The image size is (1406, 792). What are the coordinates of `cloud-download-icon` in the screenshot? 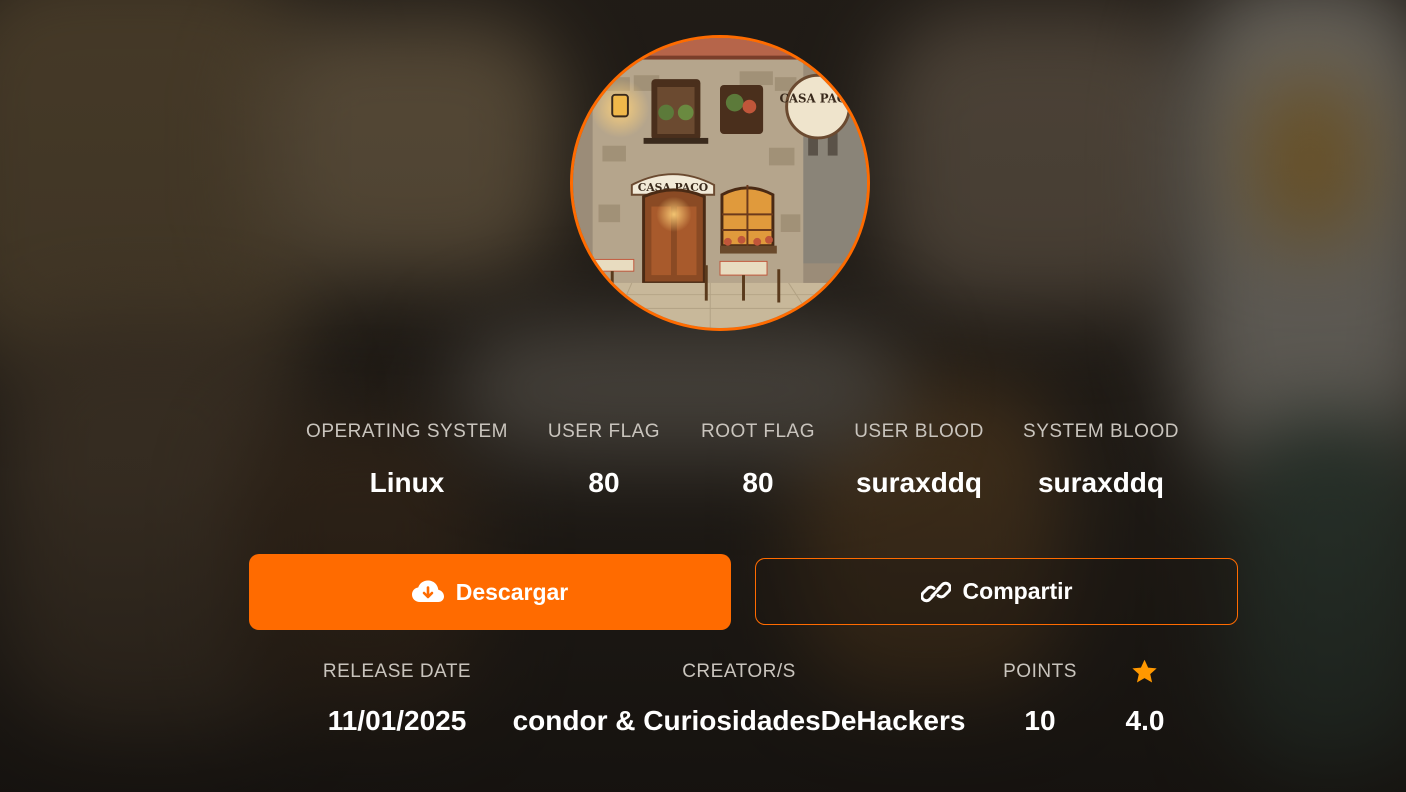 It's located at (427, 591).